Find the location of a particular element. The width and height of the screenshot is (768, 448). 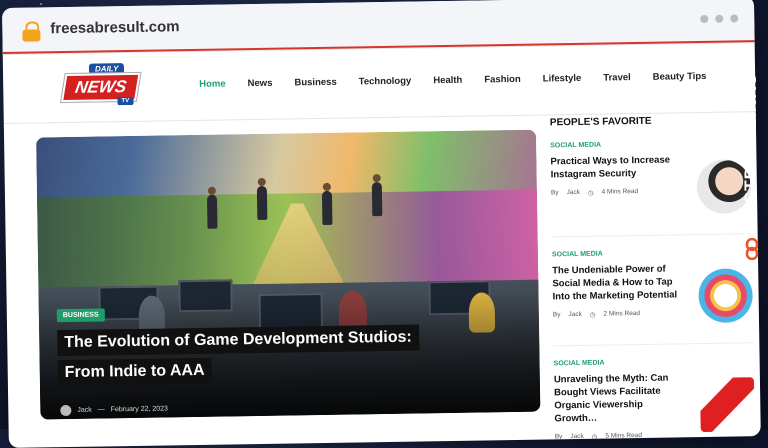

item-read-time: 5 Mins Read is located at coordinates (623, 436).